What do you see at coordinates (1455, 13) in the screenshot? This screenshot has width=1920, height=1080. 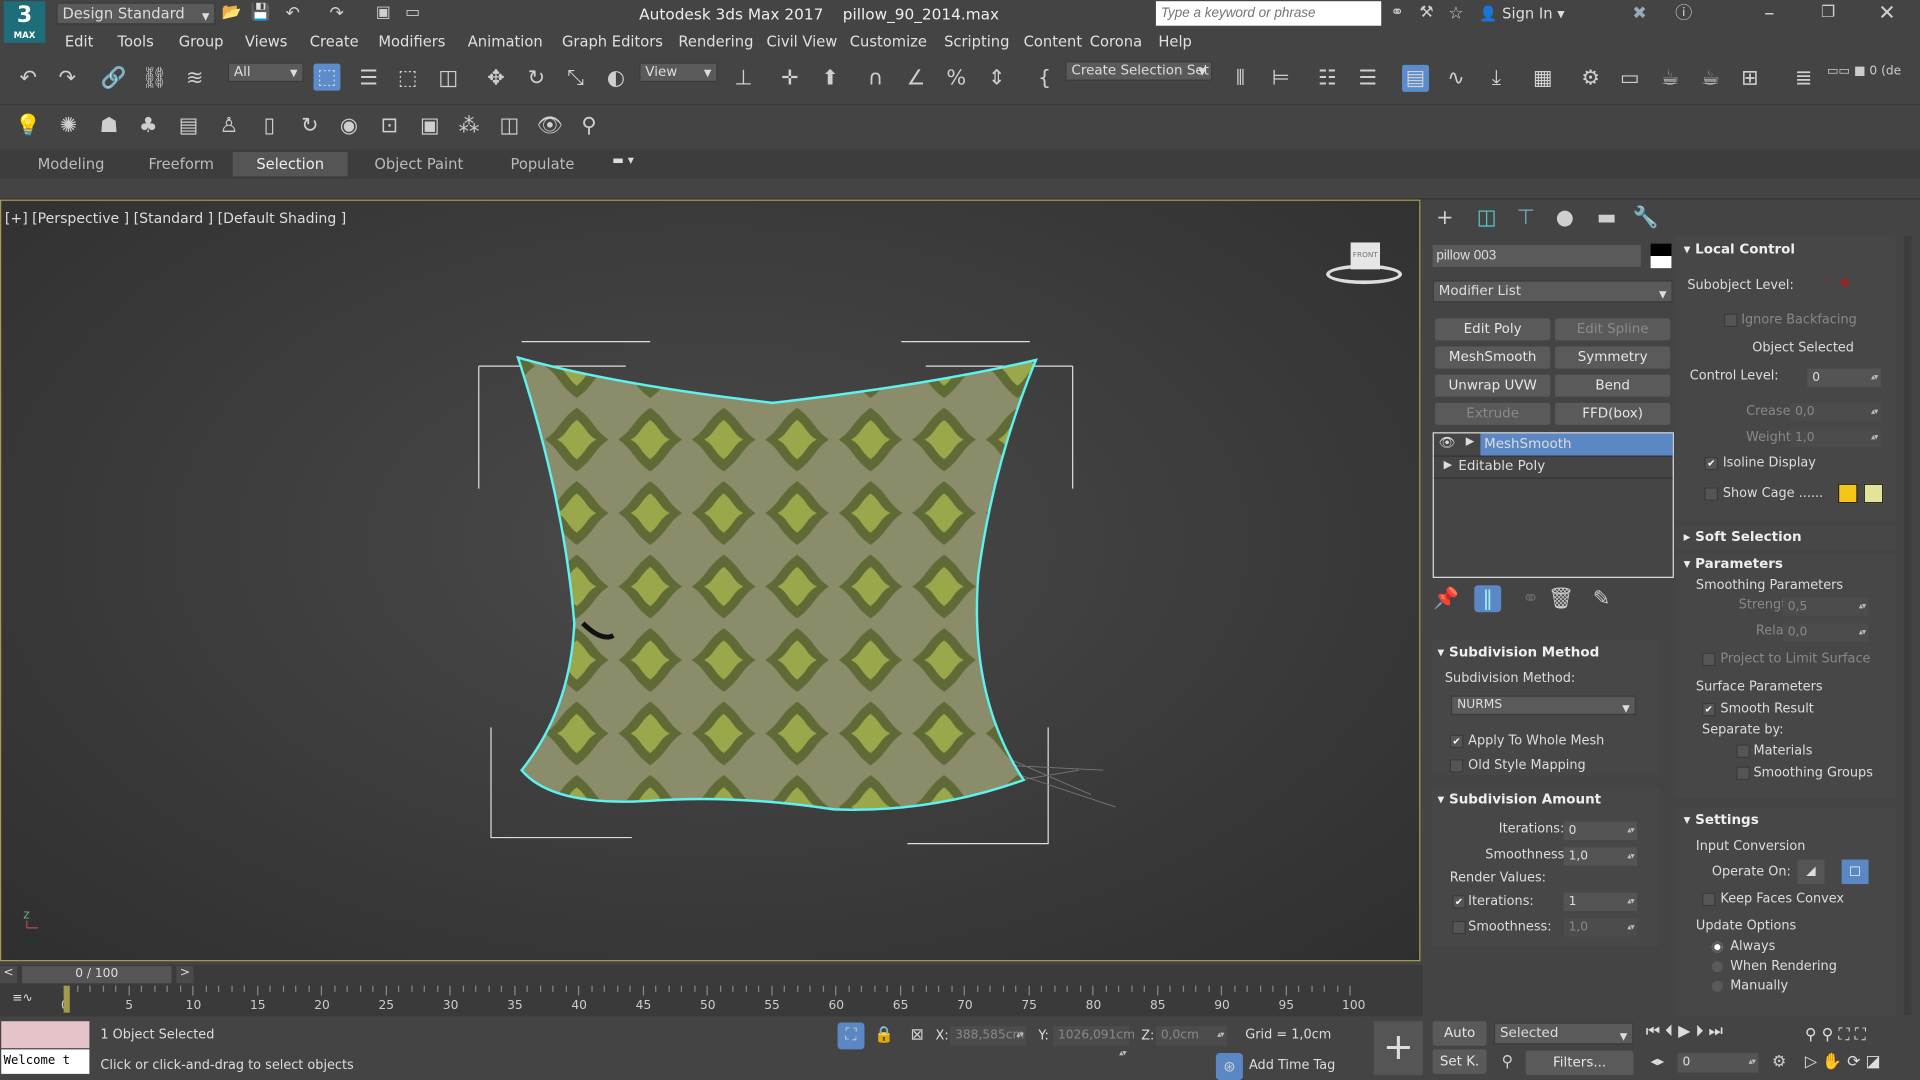 I see `favorites-icon: ☆` at bounding box center [1455, 13].